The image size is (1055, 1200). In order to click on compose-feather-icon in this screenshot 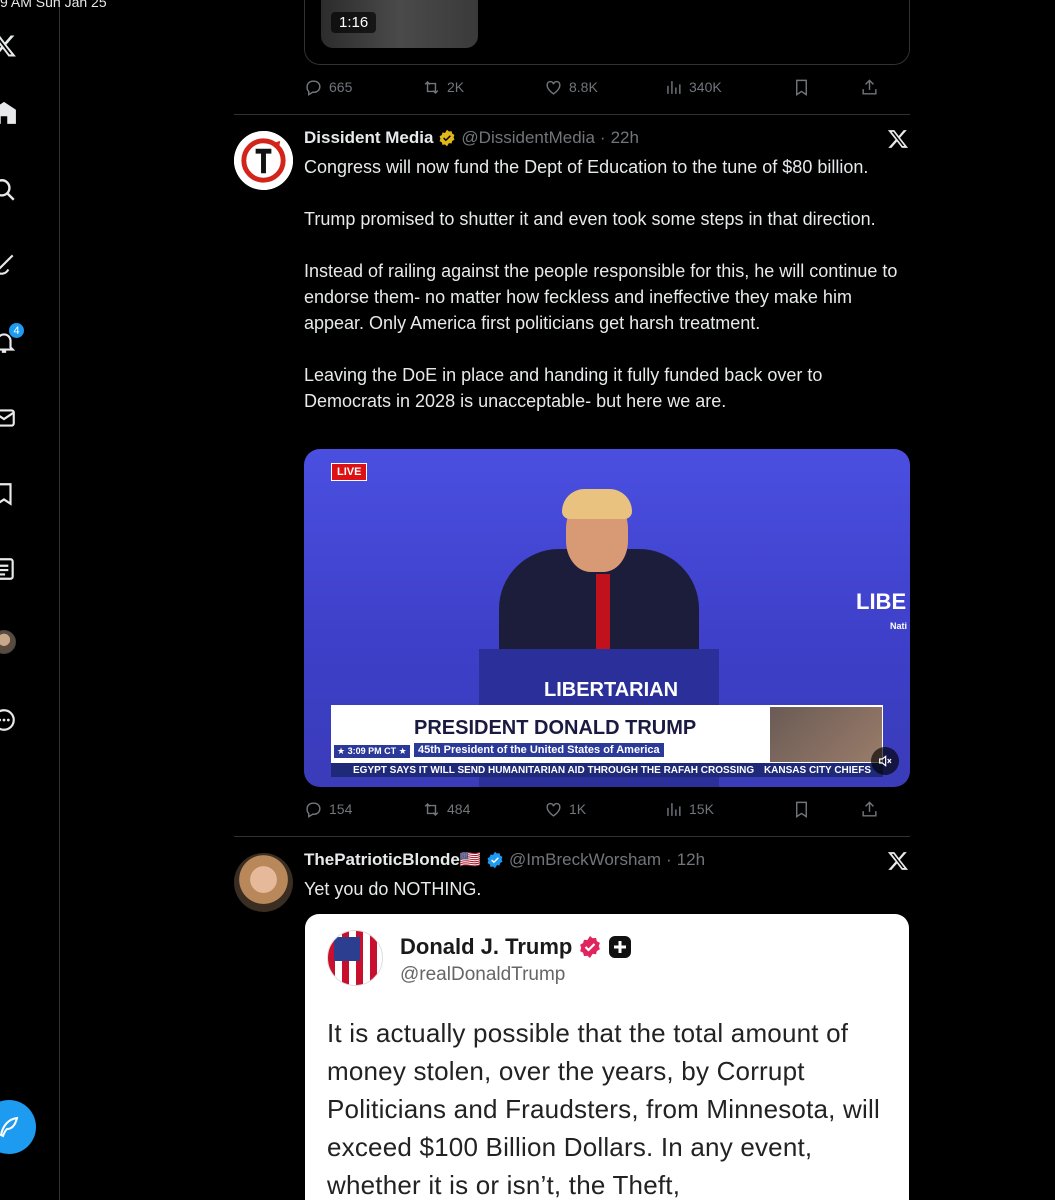, I will do `click(9, 1127)`.